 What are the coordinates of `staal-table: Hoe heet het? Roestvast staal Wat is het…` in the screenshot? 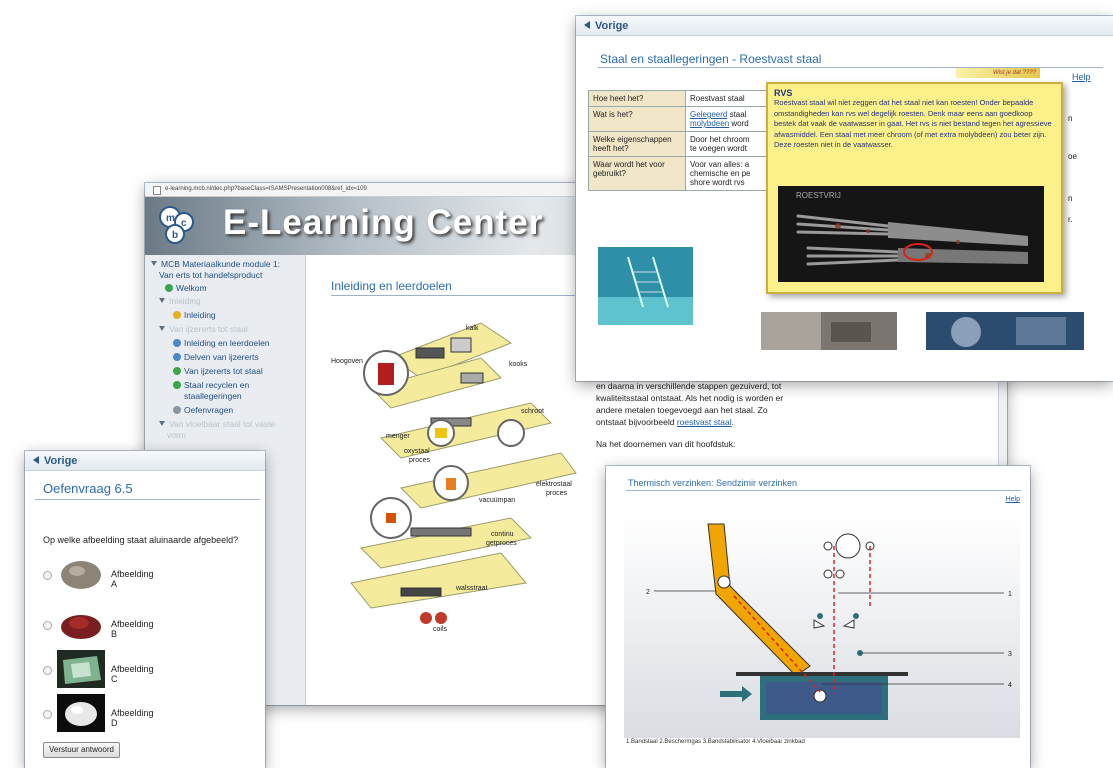 It's located at (677, 140).